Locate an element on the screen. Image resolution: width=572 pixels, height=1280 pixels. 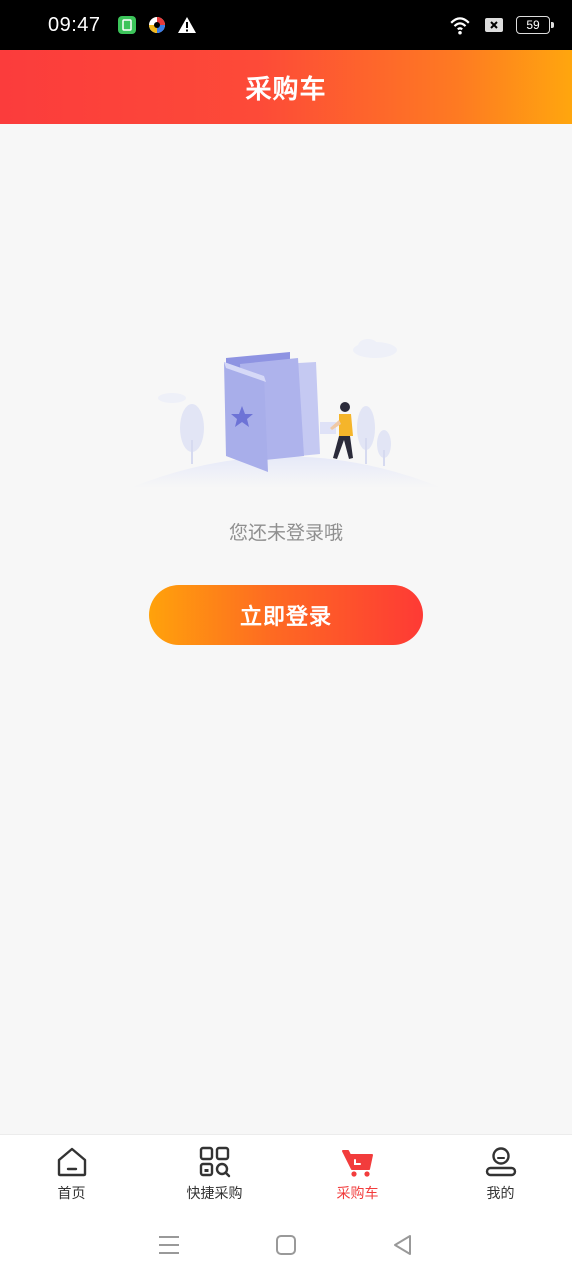
home-icon is located at coordinates (71, 1162).